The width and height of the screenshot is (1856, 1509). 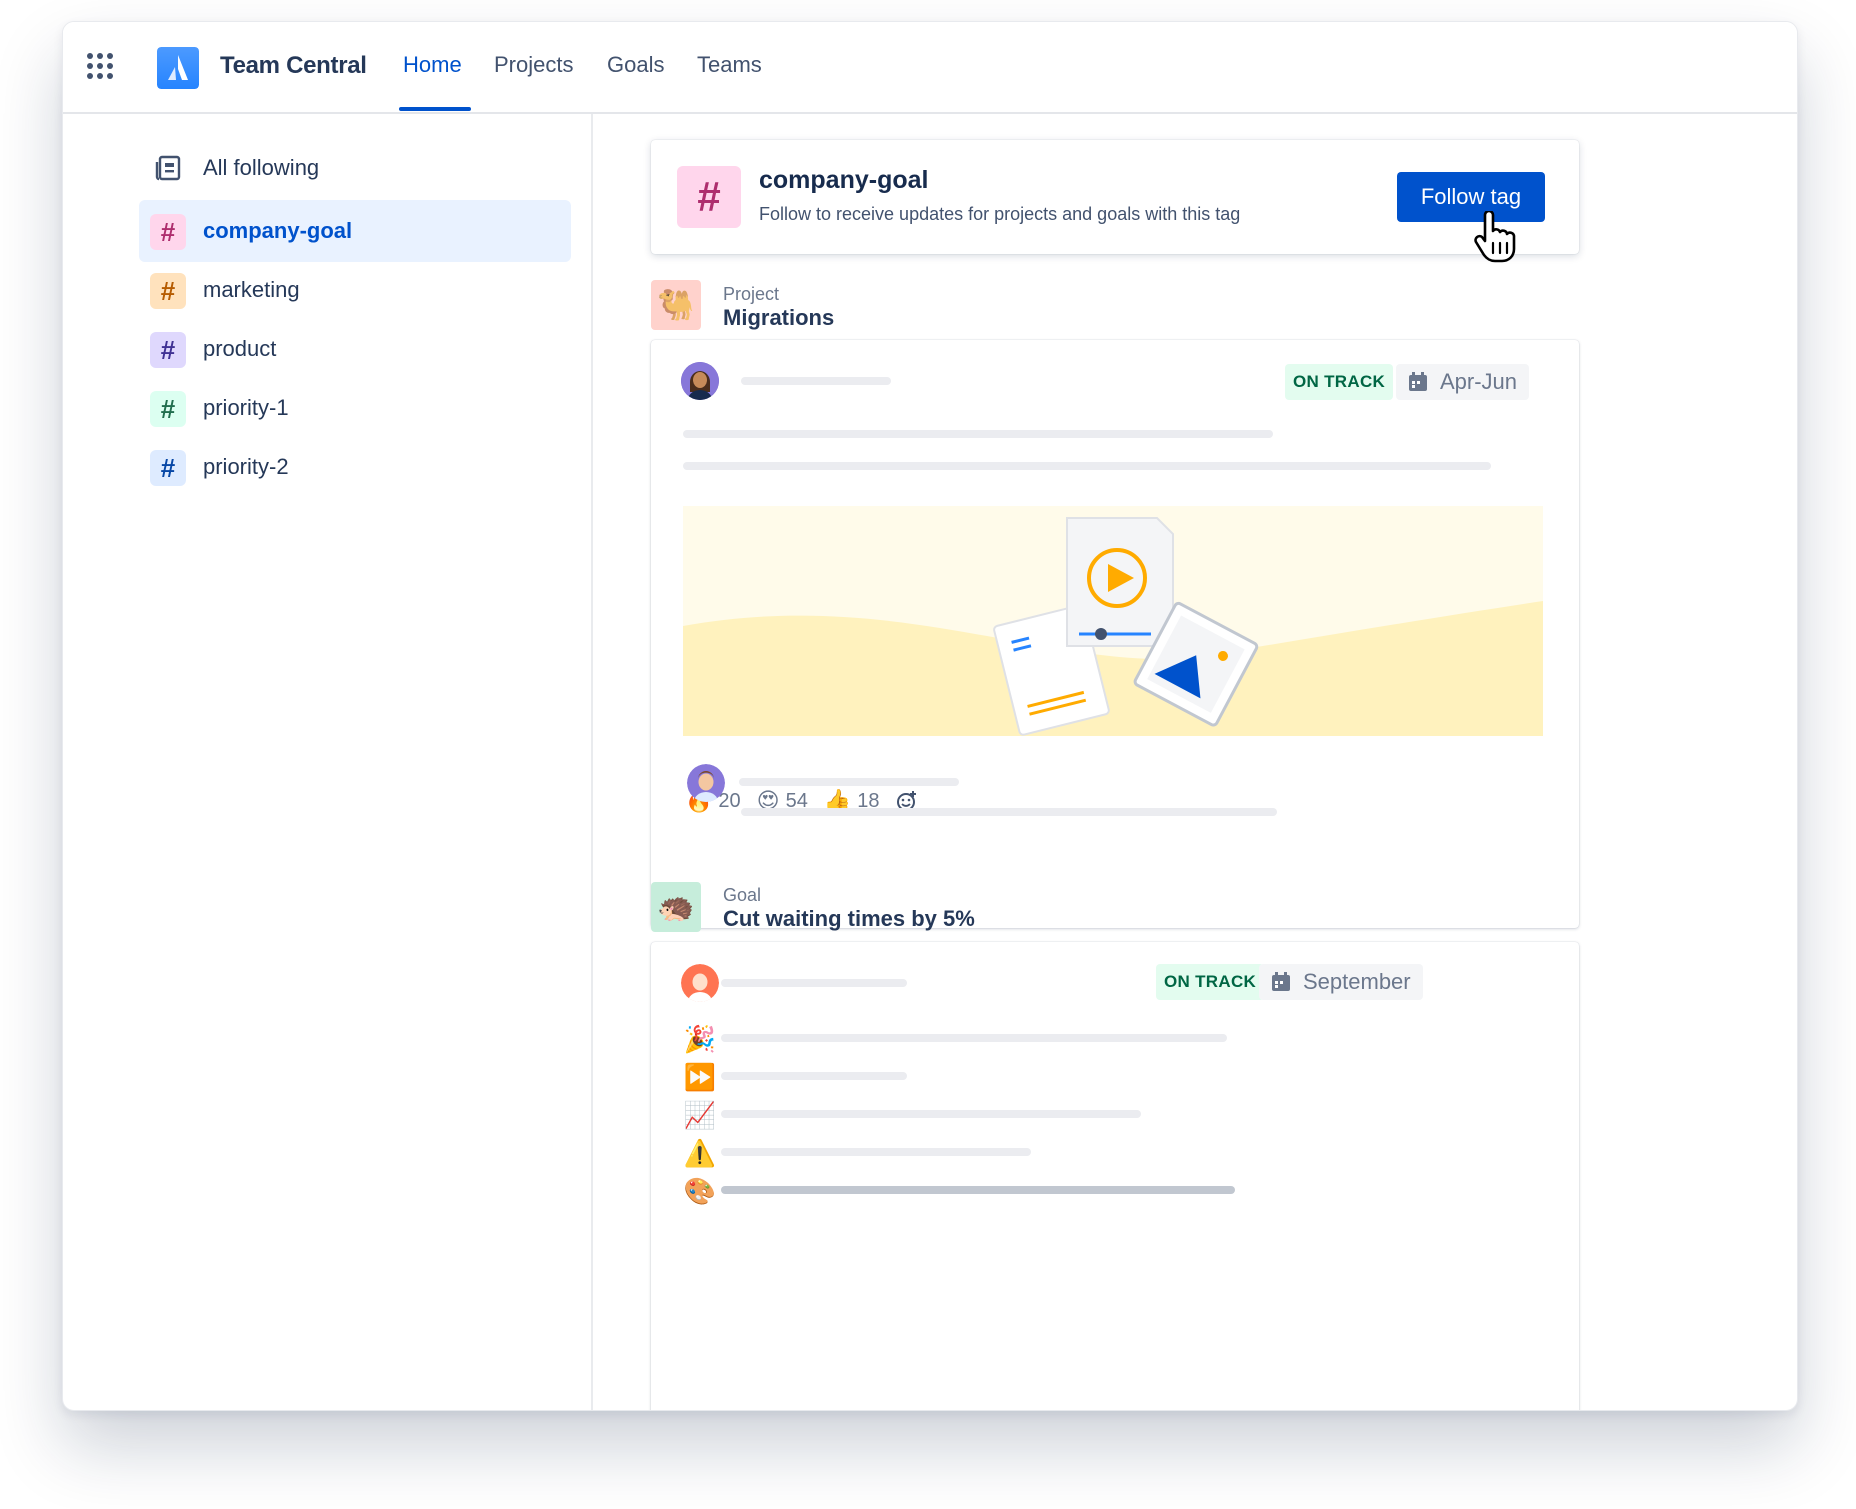 I want to click on tag-title: company-goal, so click(x=844, y=180).